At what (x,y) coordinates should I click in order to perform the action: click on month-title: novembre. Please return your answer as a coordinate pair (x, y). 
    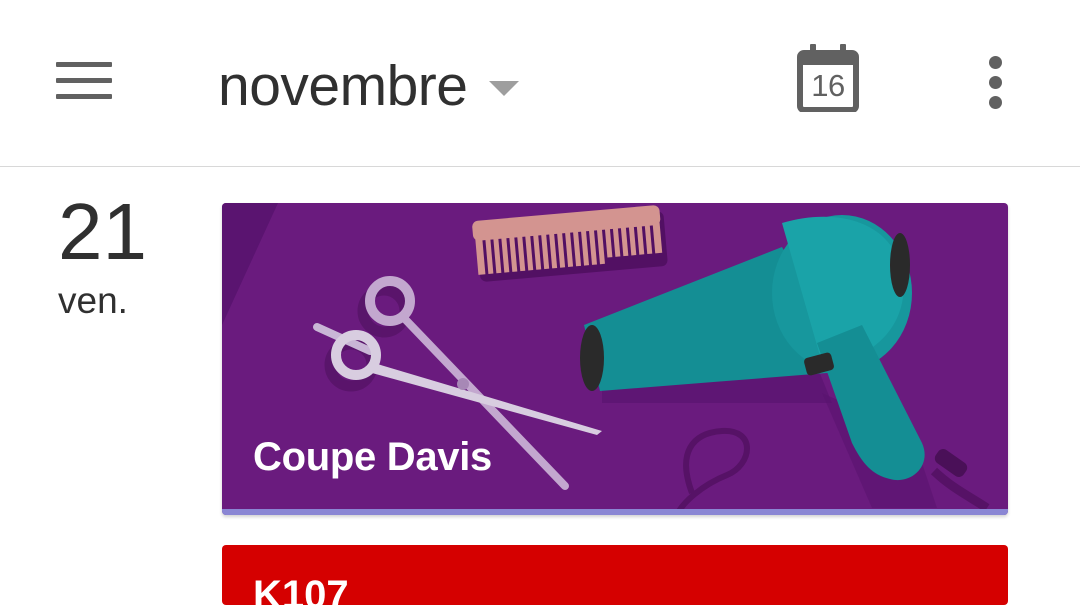
    Looking at the image, I should click on (343, 86).